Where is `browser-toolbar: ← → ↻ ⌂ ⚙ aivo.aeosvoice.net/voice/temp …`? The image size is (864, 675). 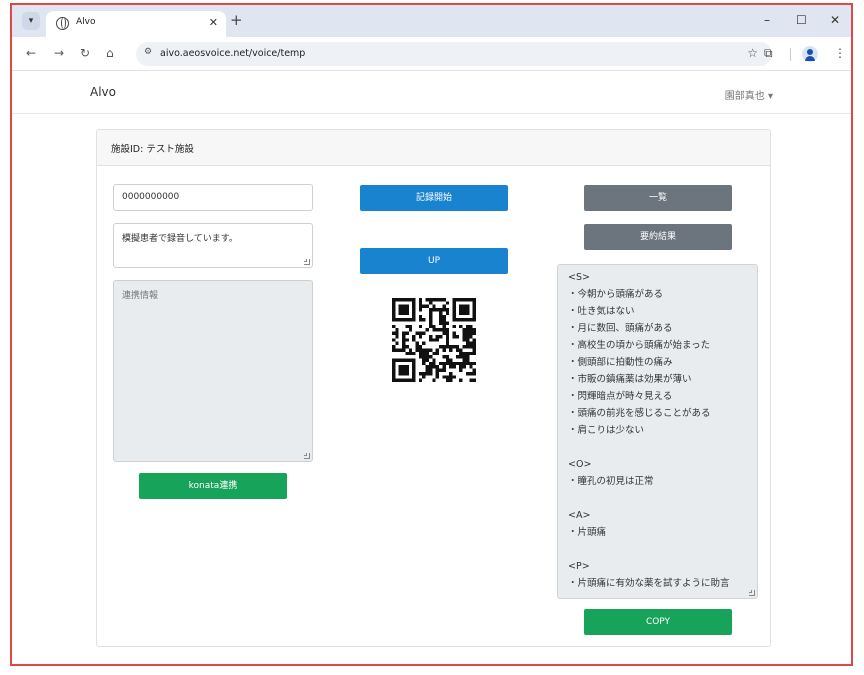 browser-toolbar: ← → ↻ ⌂ ⚙ aivo.aeosvoice.net/voice/temp … is located at coordinates (431, 54).